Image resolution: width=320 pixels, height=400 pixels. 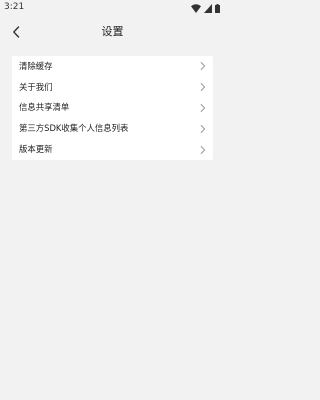 I want to click on settings-item-label: 版本更新, so click(x=36, y=149).